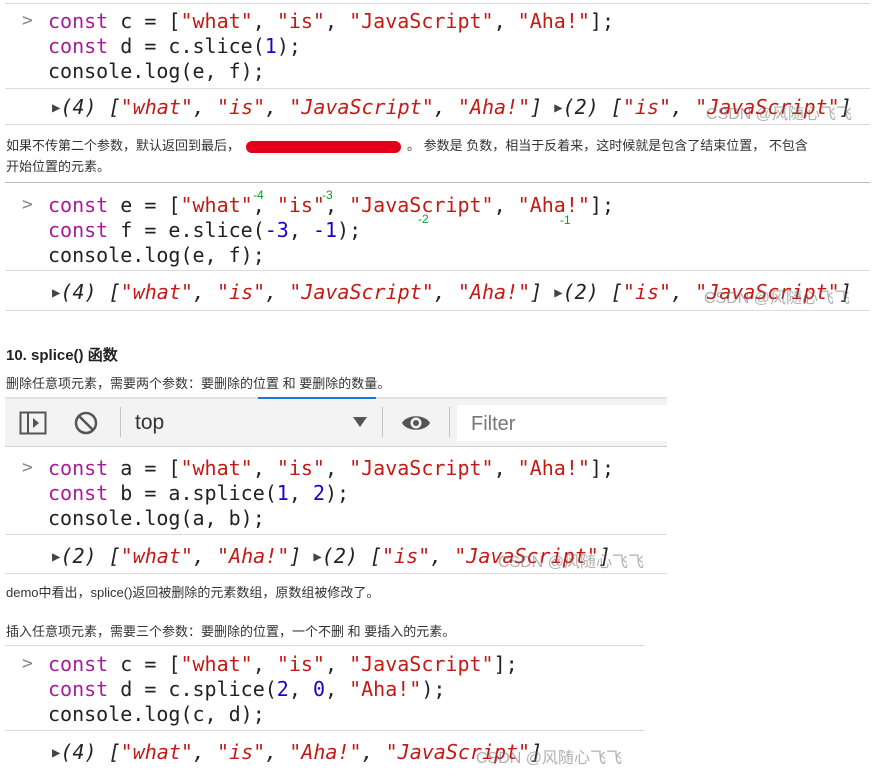  What do you see at coordinates (62, 355) in the screenshot?
I see `section-heading: 10. splice() 函数` at bounding box center [62, 355].